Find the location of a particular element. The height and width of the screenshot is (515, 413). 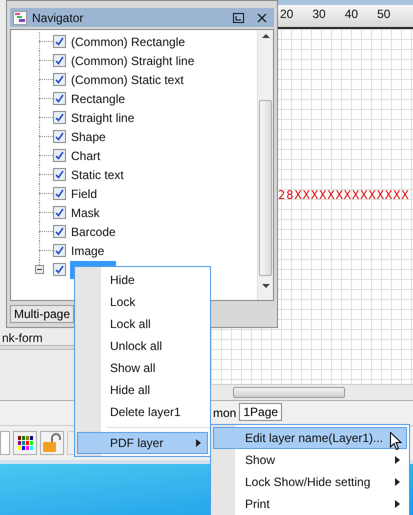

horizontal-scrollbar is located at coordinates (312, 392).